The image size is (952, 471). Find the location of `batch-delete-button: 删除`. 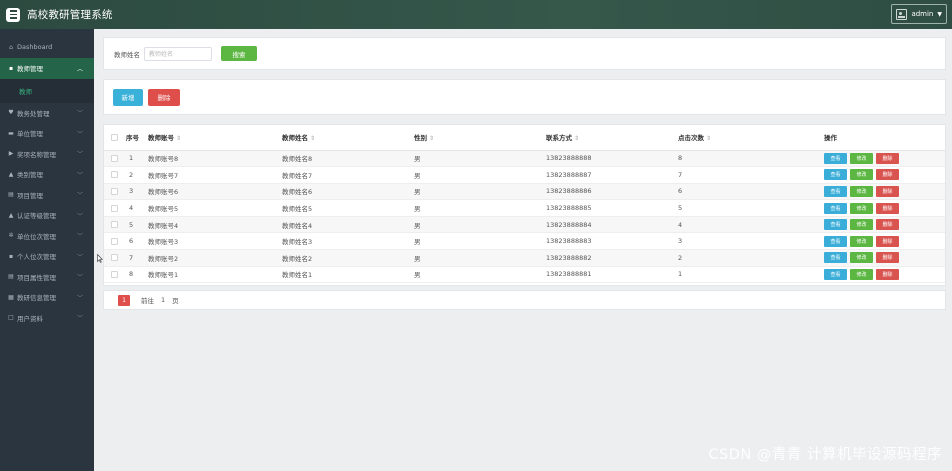

batch-delete-button: 删除 is located at coordinates (164, 97).